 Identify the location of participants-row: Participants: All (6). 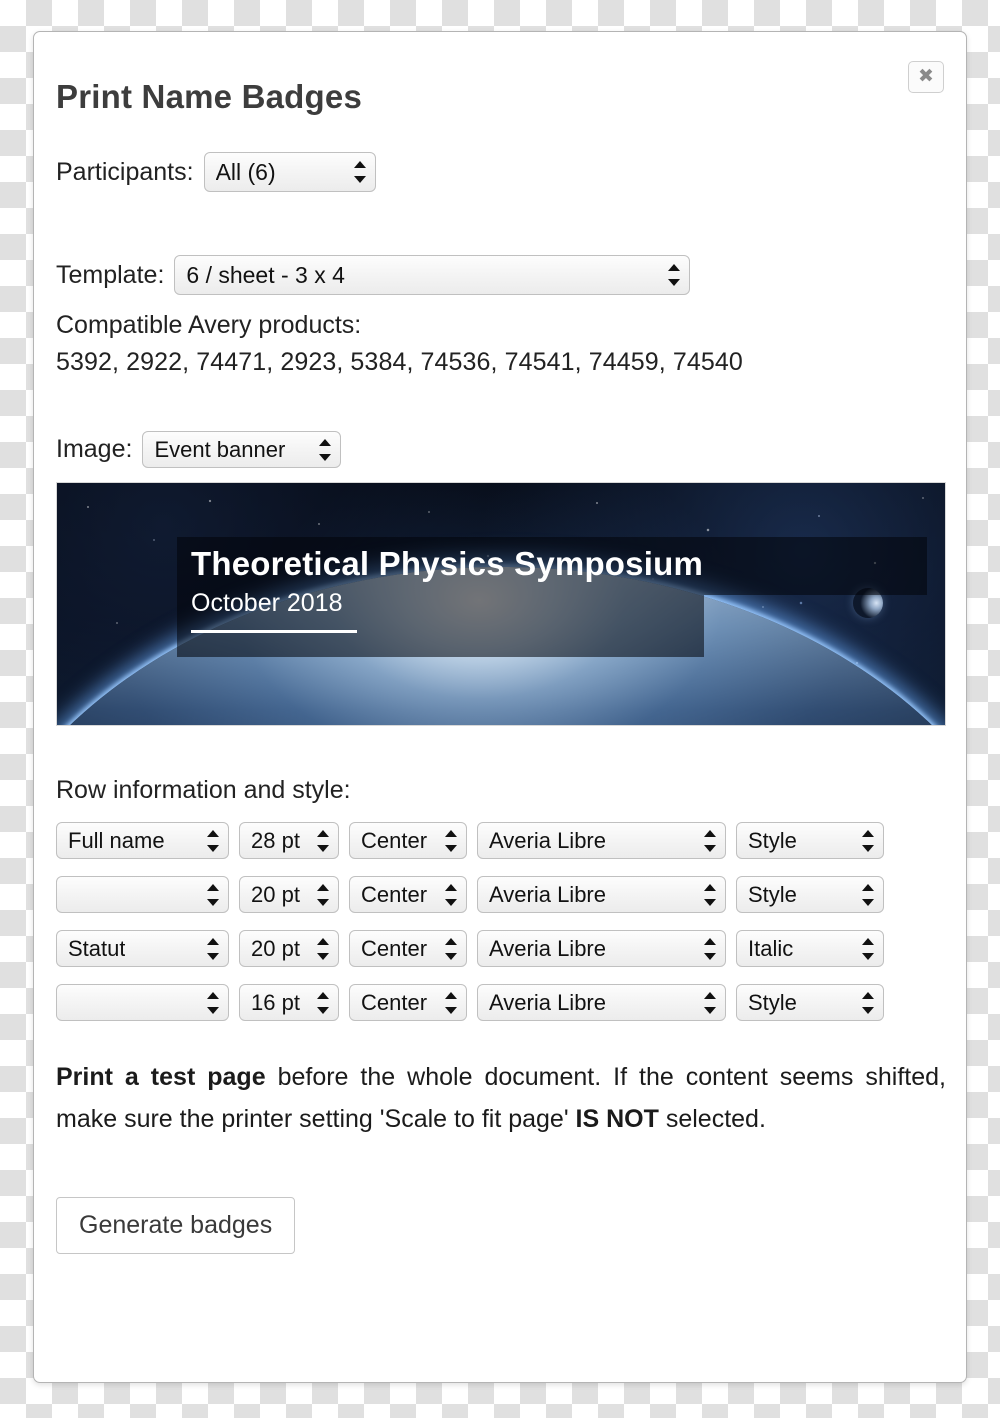
(500, 172).